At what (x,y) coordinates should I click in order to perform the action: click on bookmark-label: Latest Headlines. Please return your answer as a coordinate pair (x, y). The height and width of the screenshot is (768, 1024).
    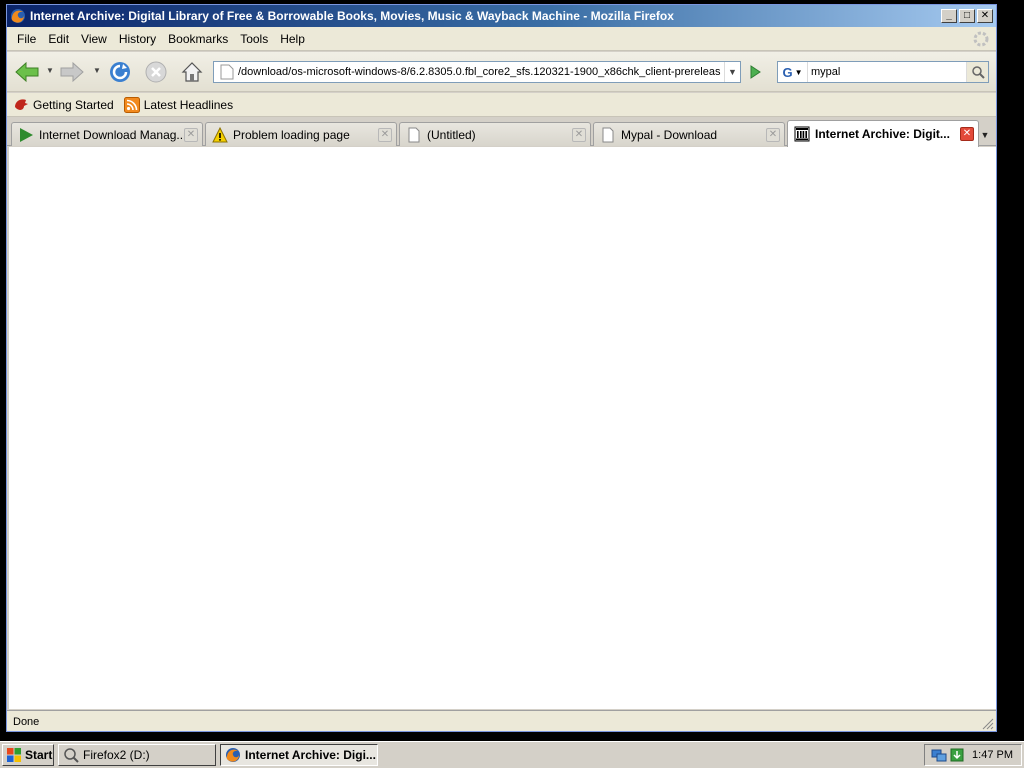
    Looking at the image, I should click on (188, 104).